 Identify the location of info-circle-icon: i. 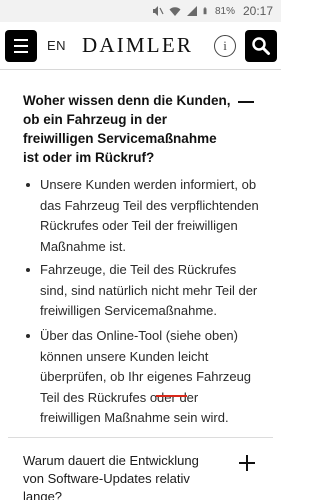
(225, 45).